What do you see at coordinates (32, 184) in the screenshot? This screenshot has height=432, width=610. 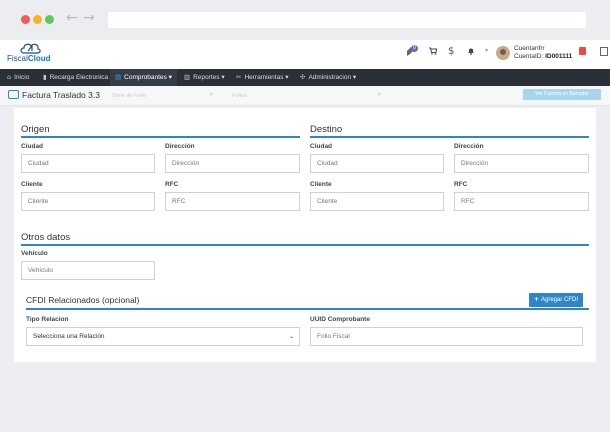 I see `origen-cliente-label: Cliente` at bounding box center [32, 184].